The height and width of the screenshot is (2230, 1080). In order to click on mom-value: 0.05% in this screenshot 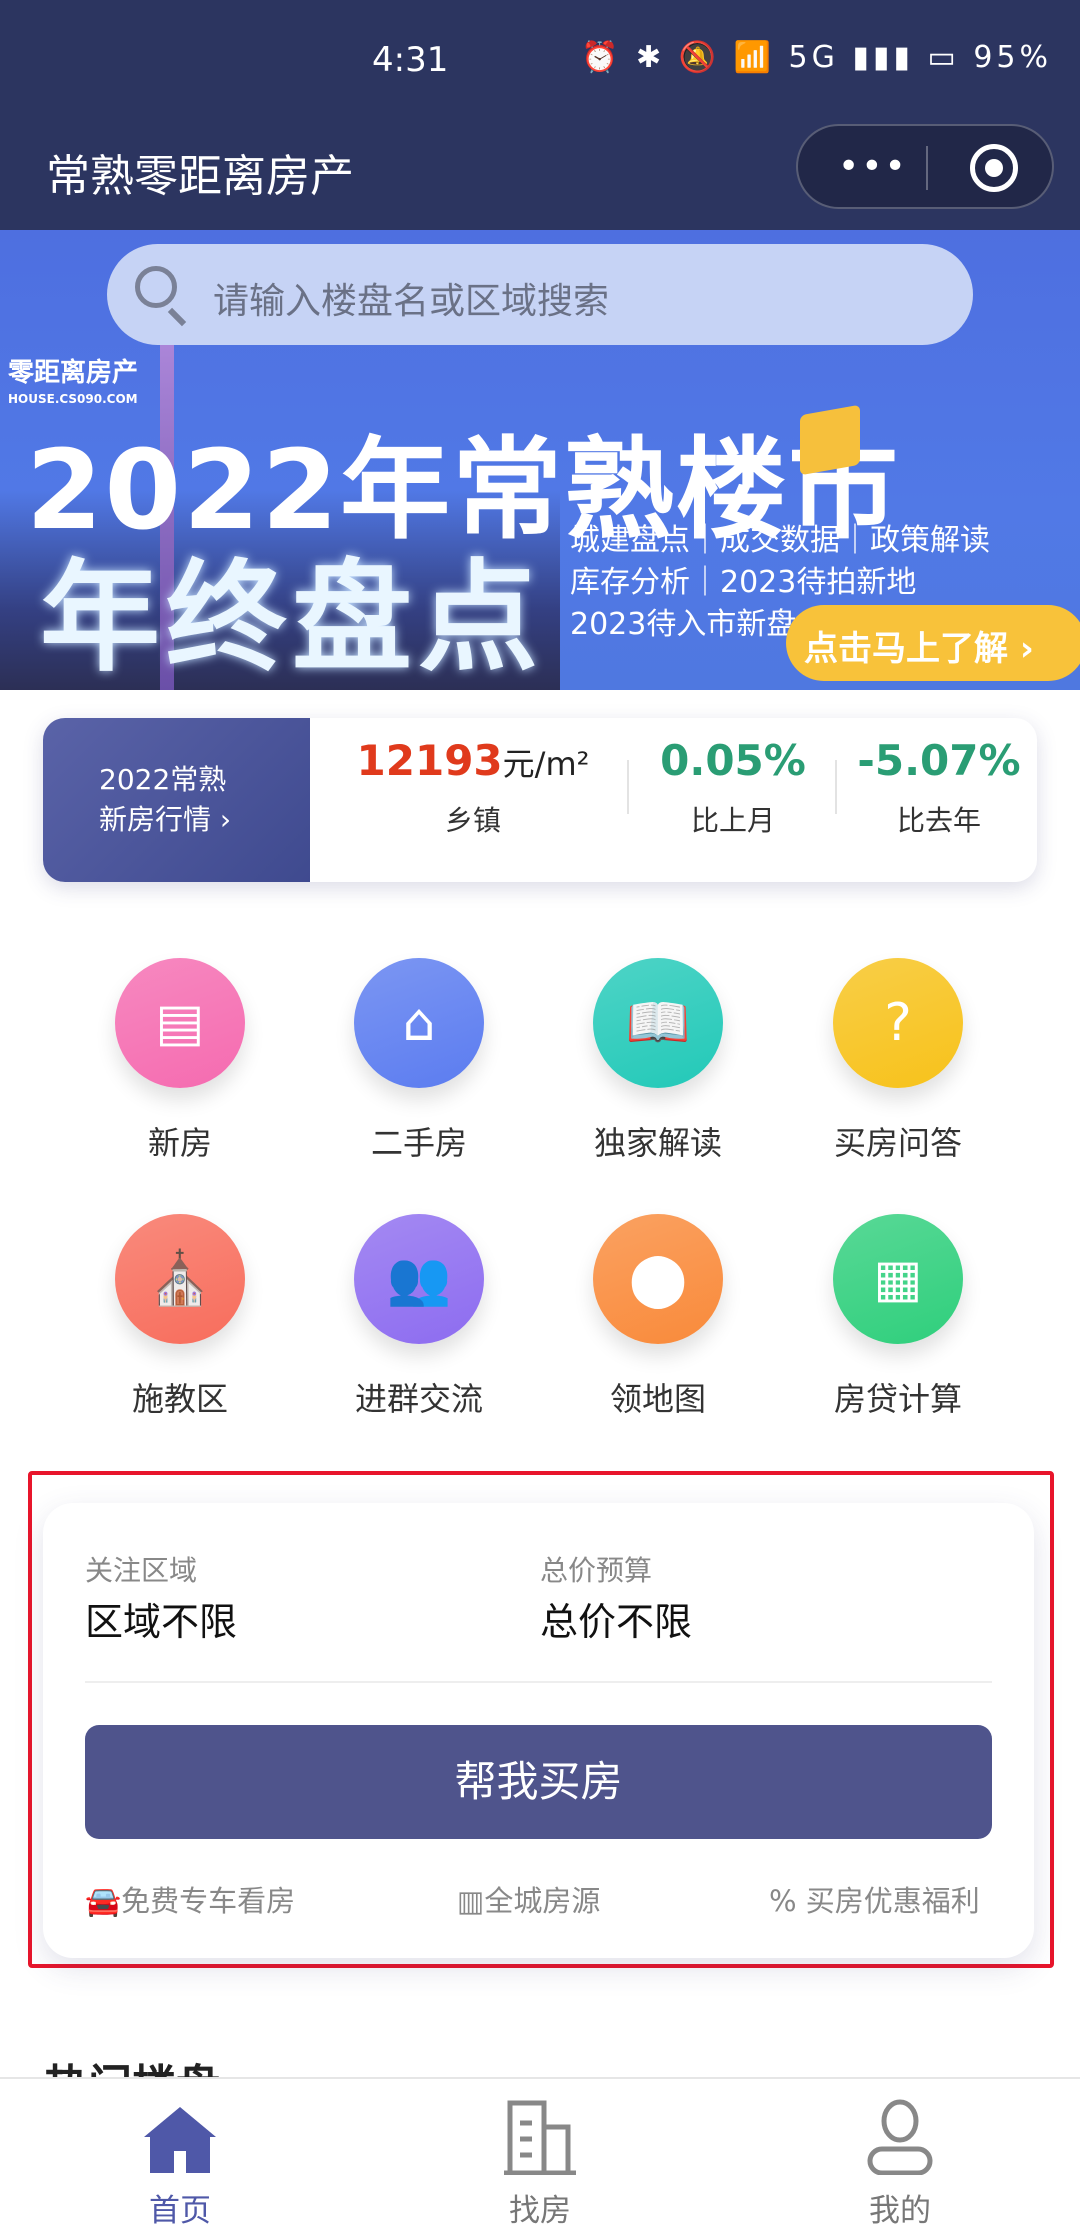, I will do `click(733, 760)`.